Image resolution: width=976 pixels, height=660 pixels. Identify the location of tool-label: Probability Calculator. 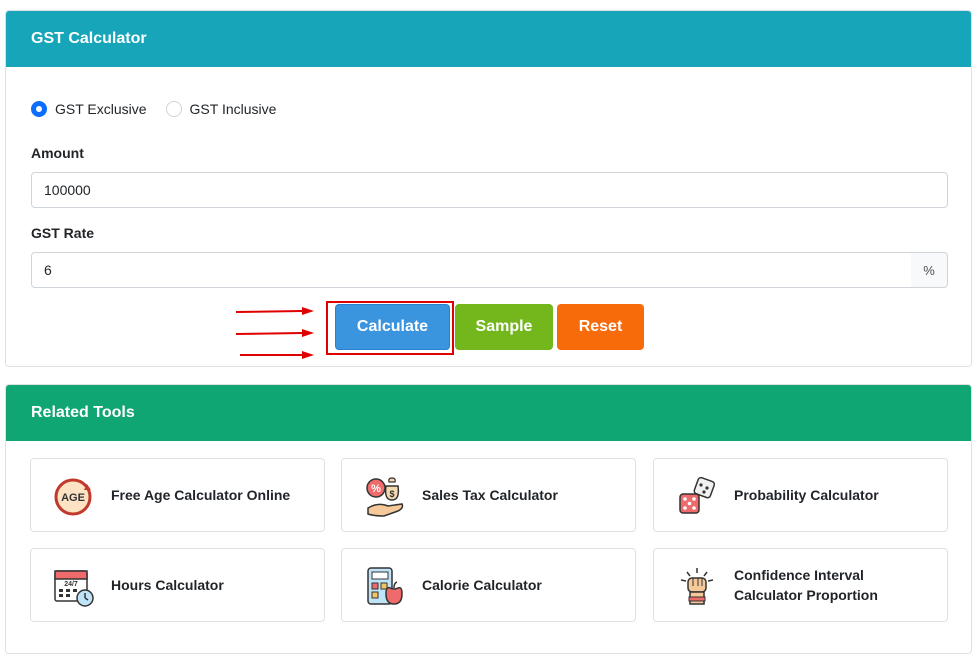
(806, 495).